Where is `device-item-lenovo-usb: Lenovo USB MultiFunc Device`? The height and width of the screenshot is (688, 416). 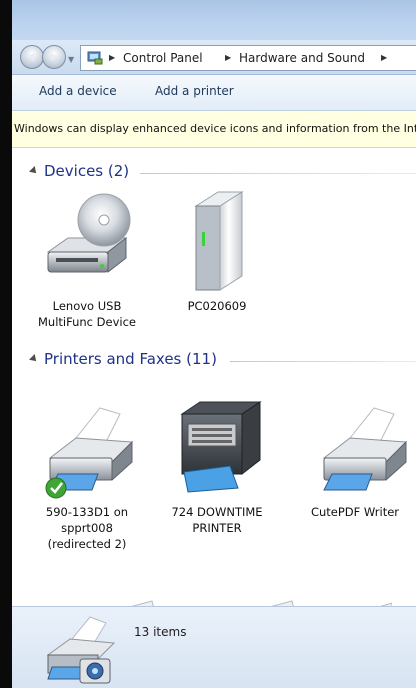 device-item-lenovo-usb: Lenovo USB MultiFunc Device is located at coordinates (87, 263).